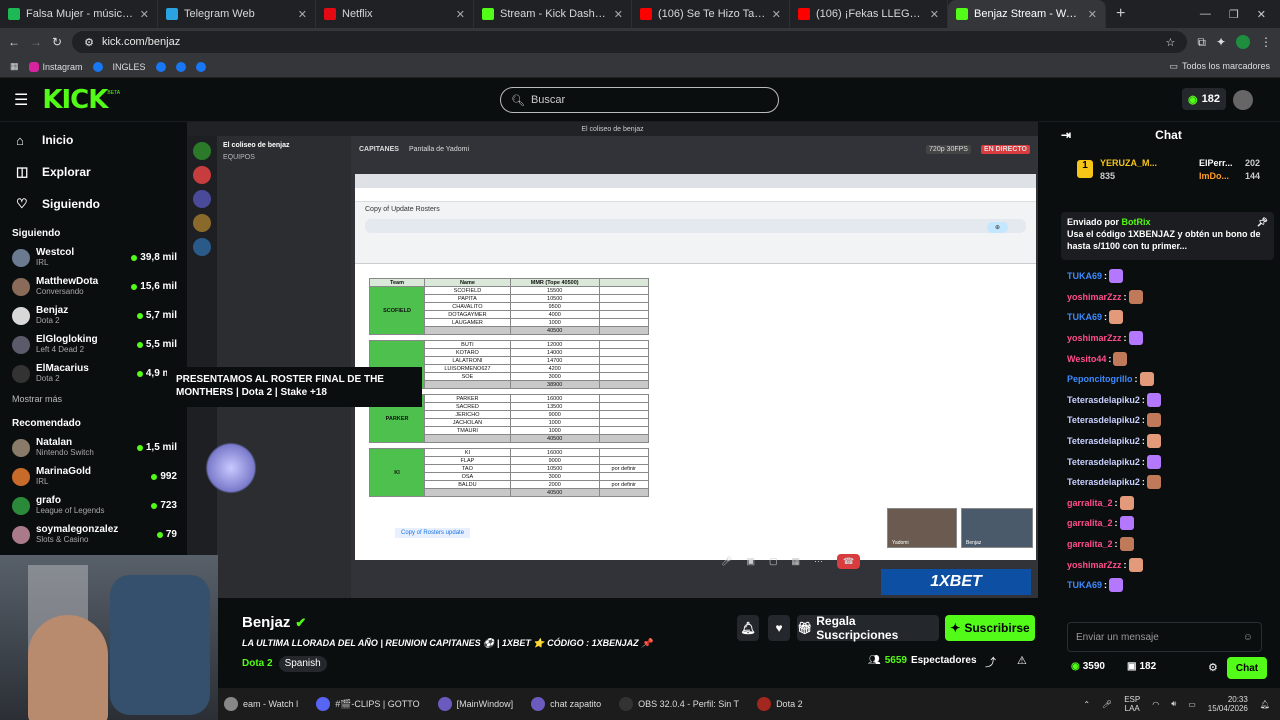  What do you see at coordinates (92, 447) in the screenshot?
I see `sidebar-channel: Natalan Nintendo Switch 1,5 mil` at bounding box center [92, 447].